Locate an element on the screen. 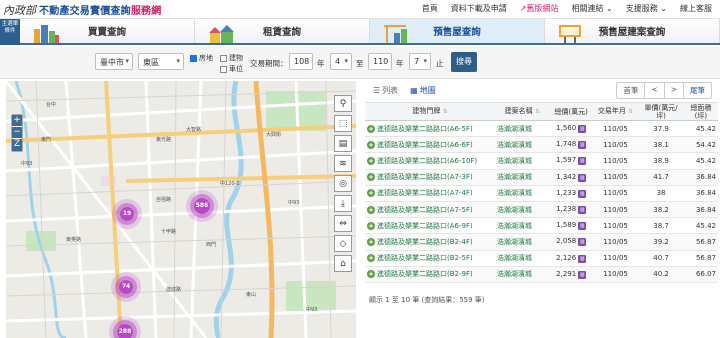 This screenshot has width=720, height=338. cell-address: + 進德路及樂業二路路口(A6-6F) is located at coordinates (430, 145).